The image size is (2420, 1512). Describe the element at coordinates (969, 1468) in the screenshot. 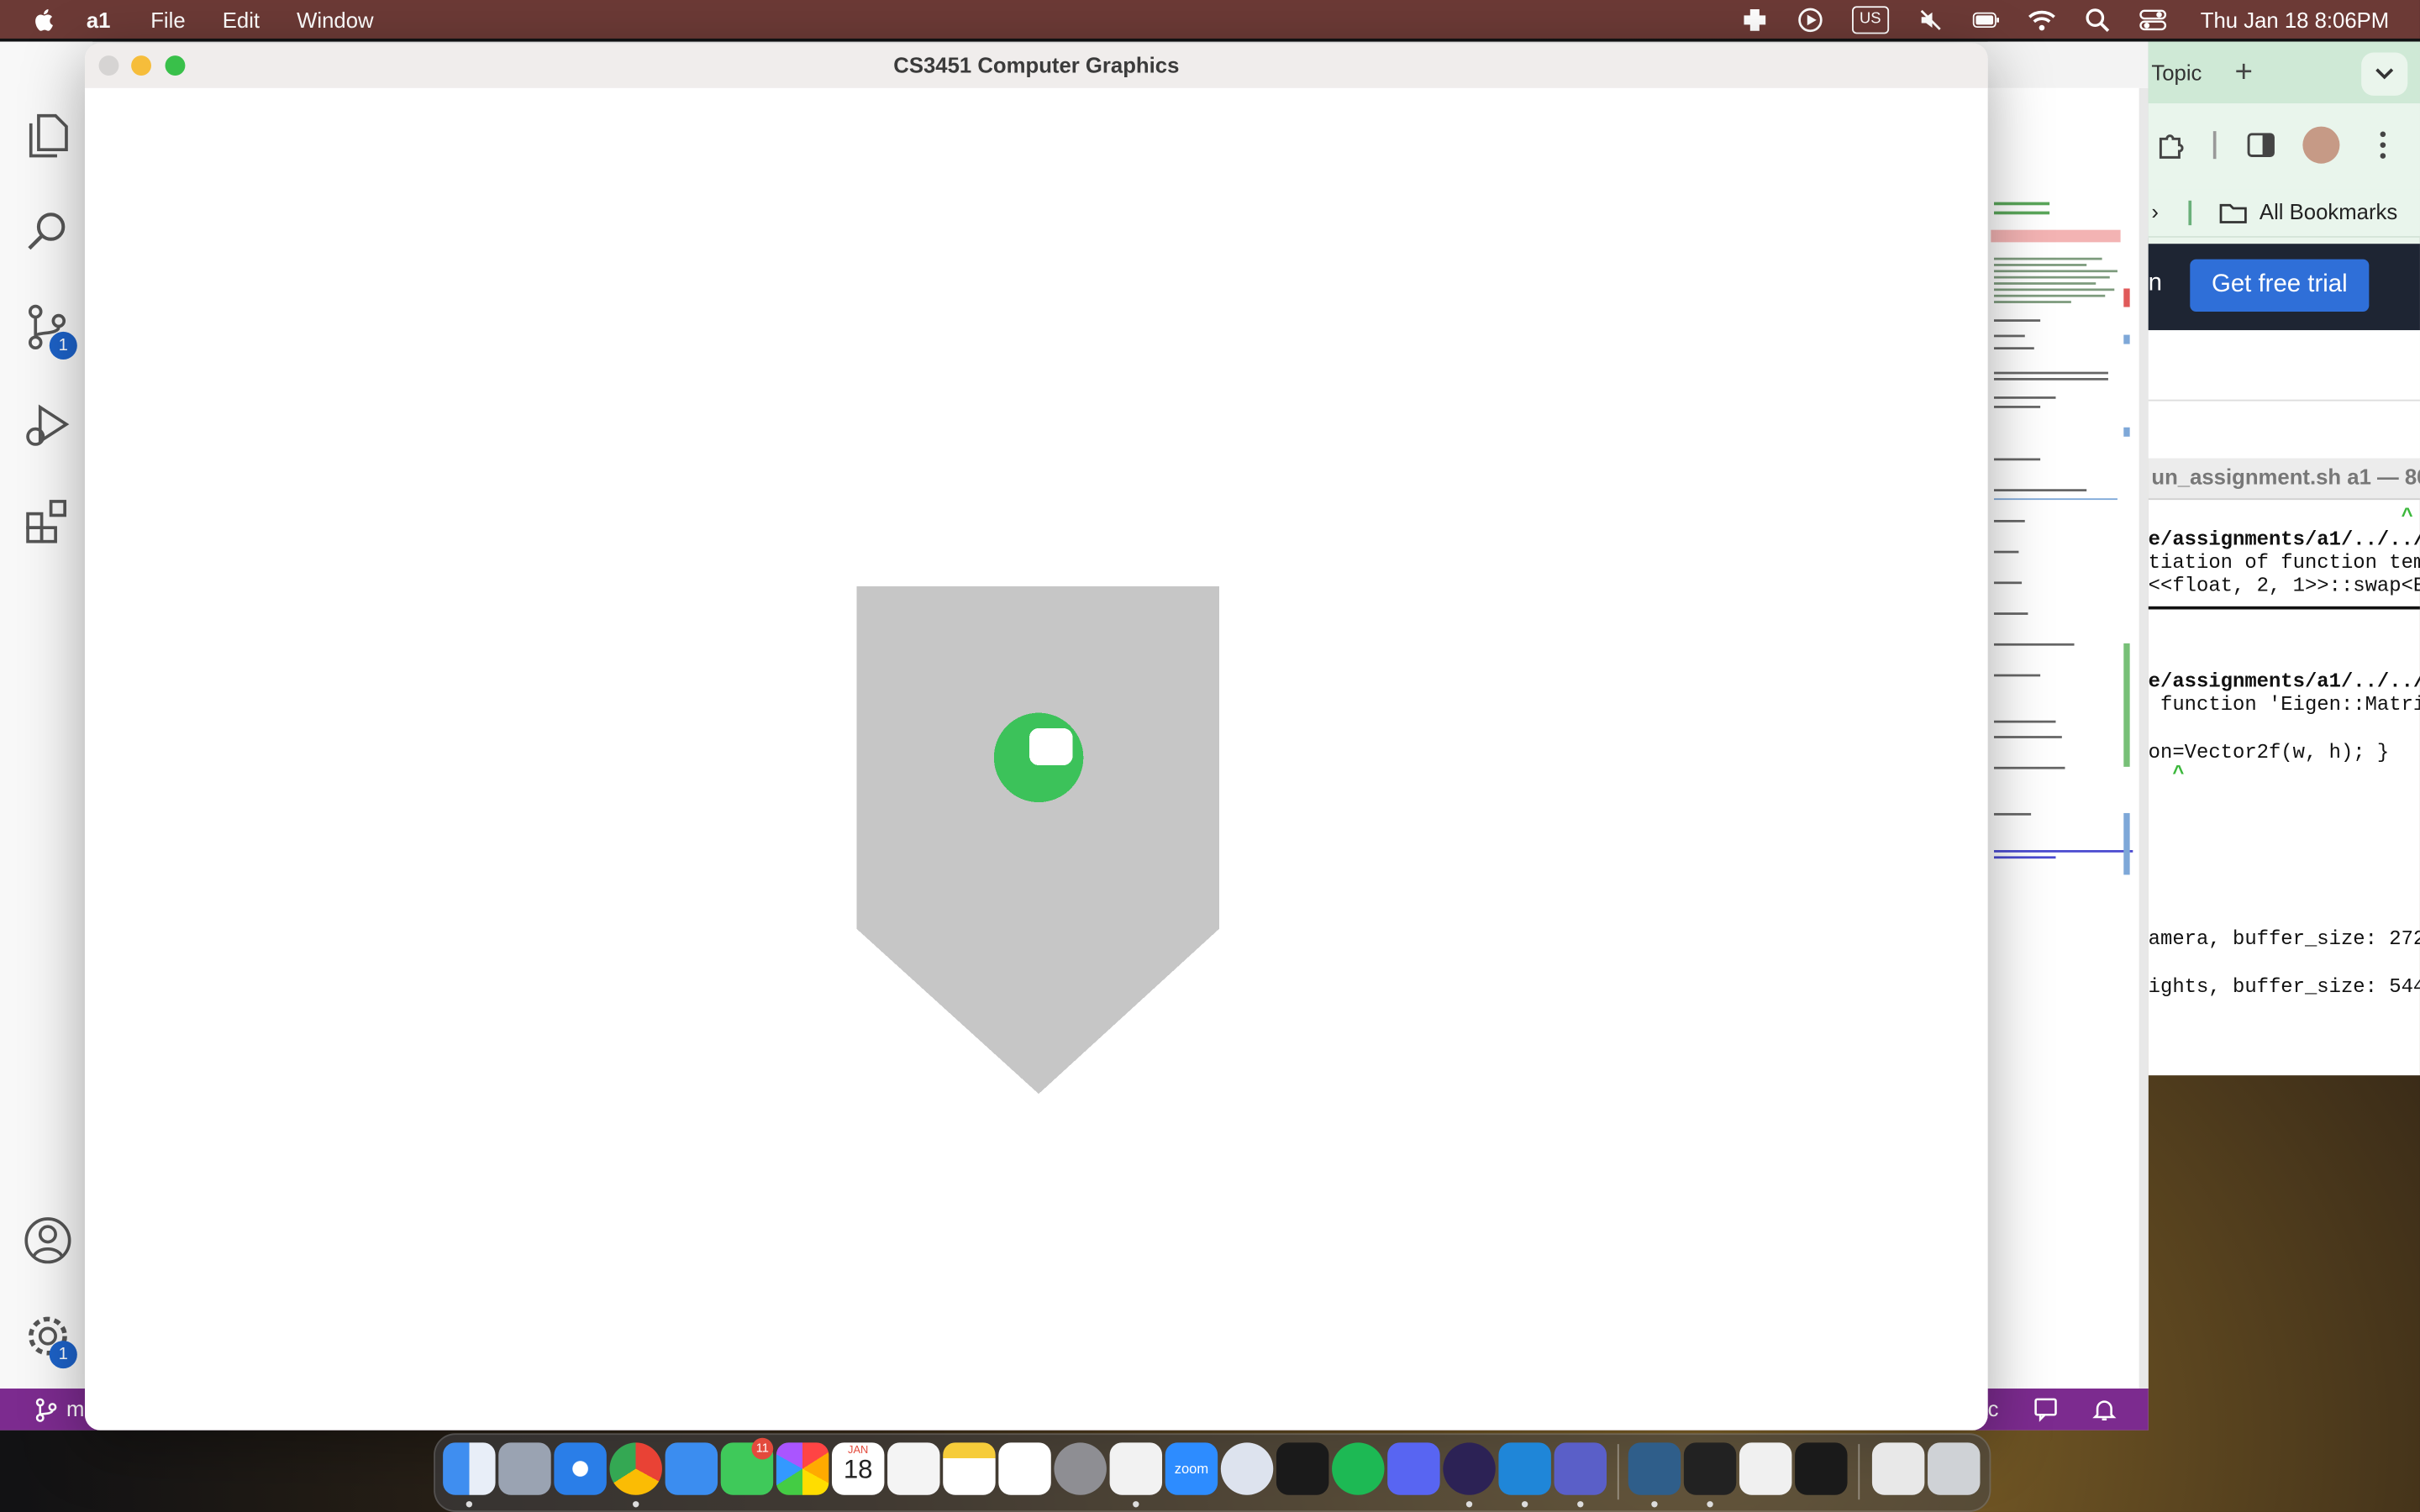

I see `notes-icon` at that location.